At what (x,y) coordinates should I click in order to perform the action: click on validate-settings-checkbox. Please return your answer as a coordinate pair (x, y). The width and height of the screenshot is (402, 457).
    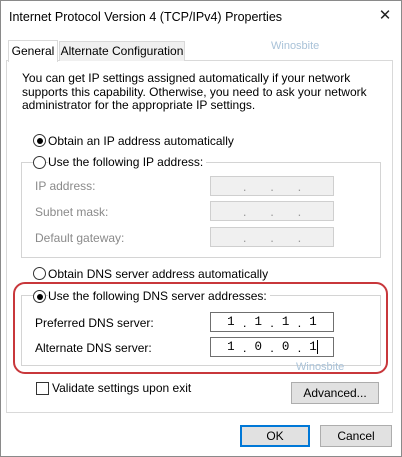
    Looking at the image, I should click on (42, 388).